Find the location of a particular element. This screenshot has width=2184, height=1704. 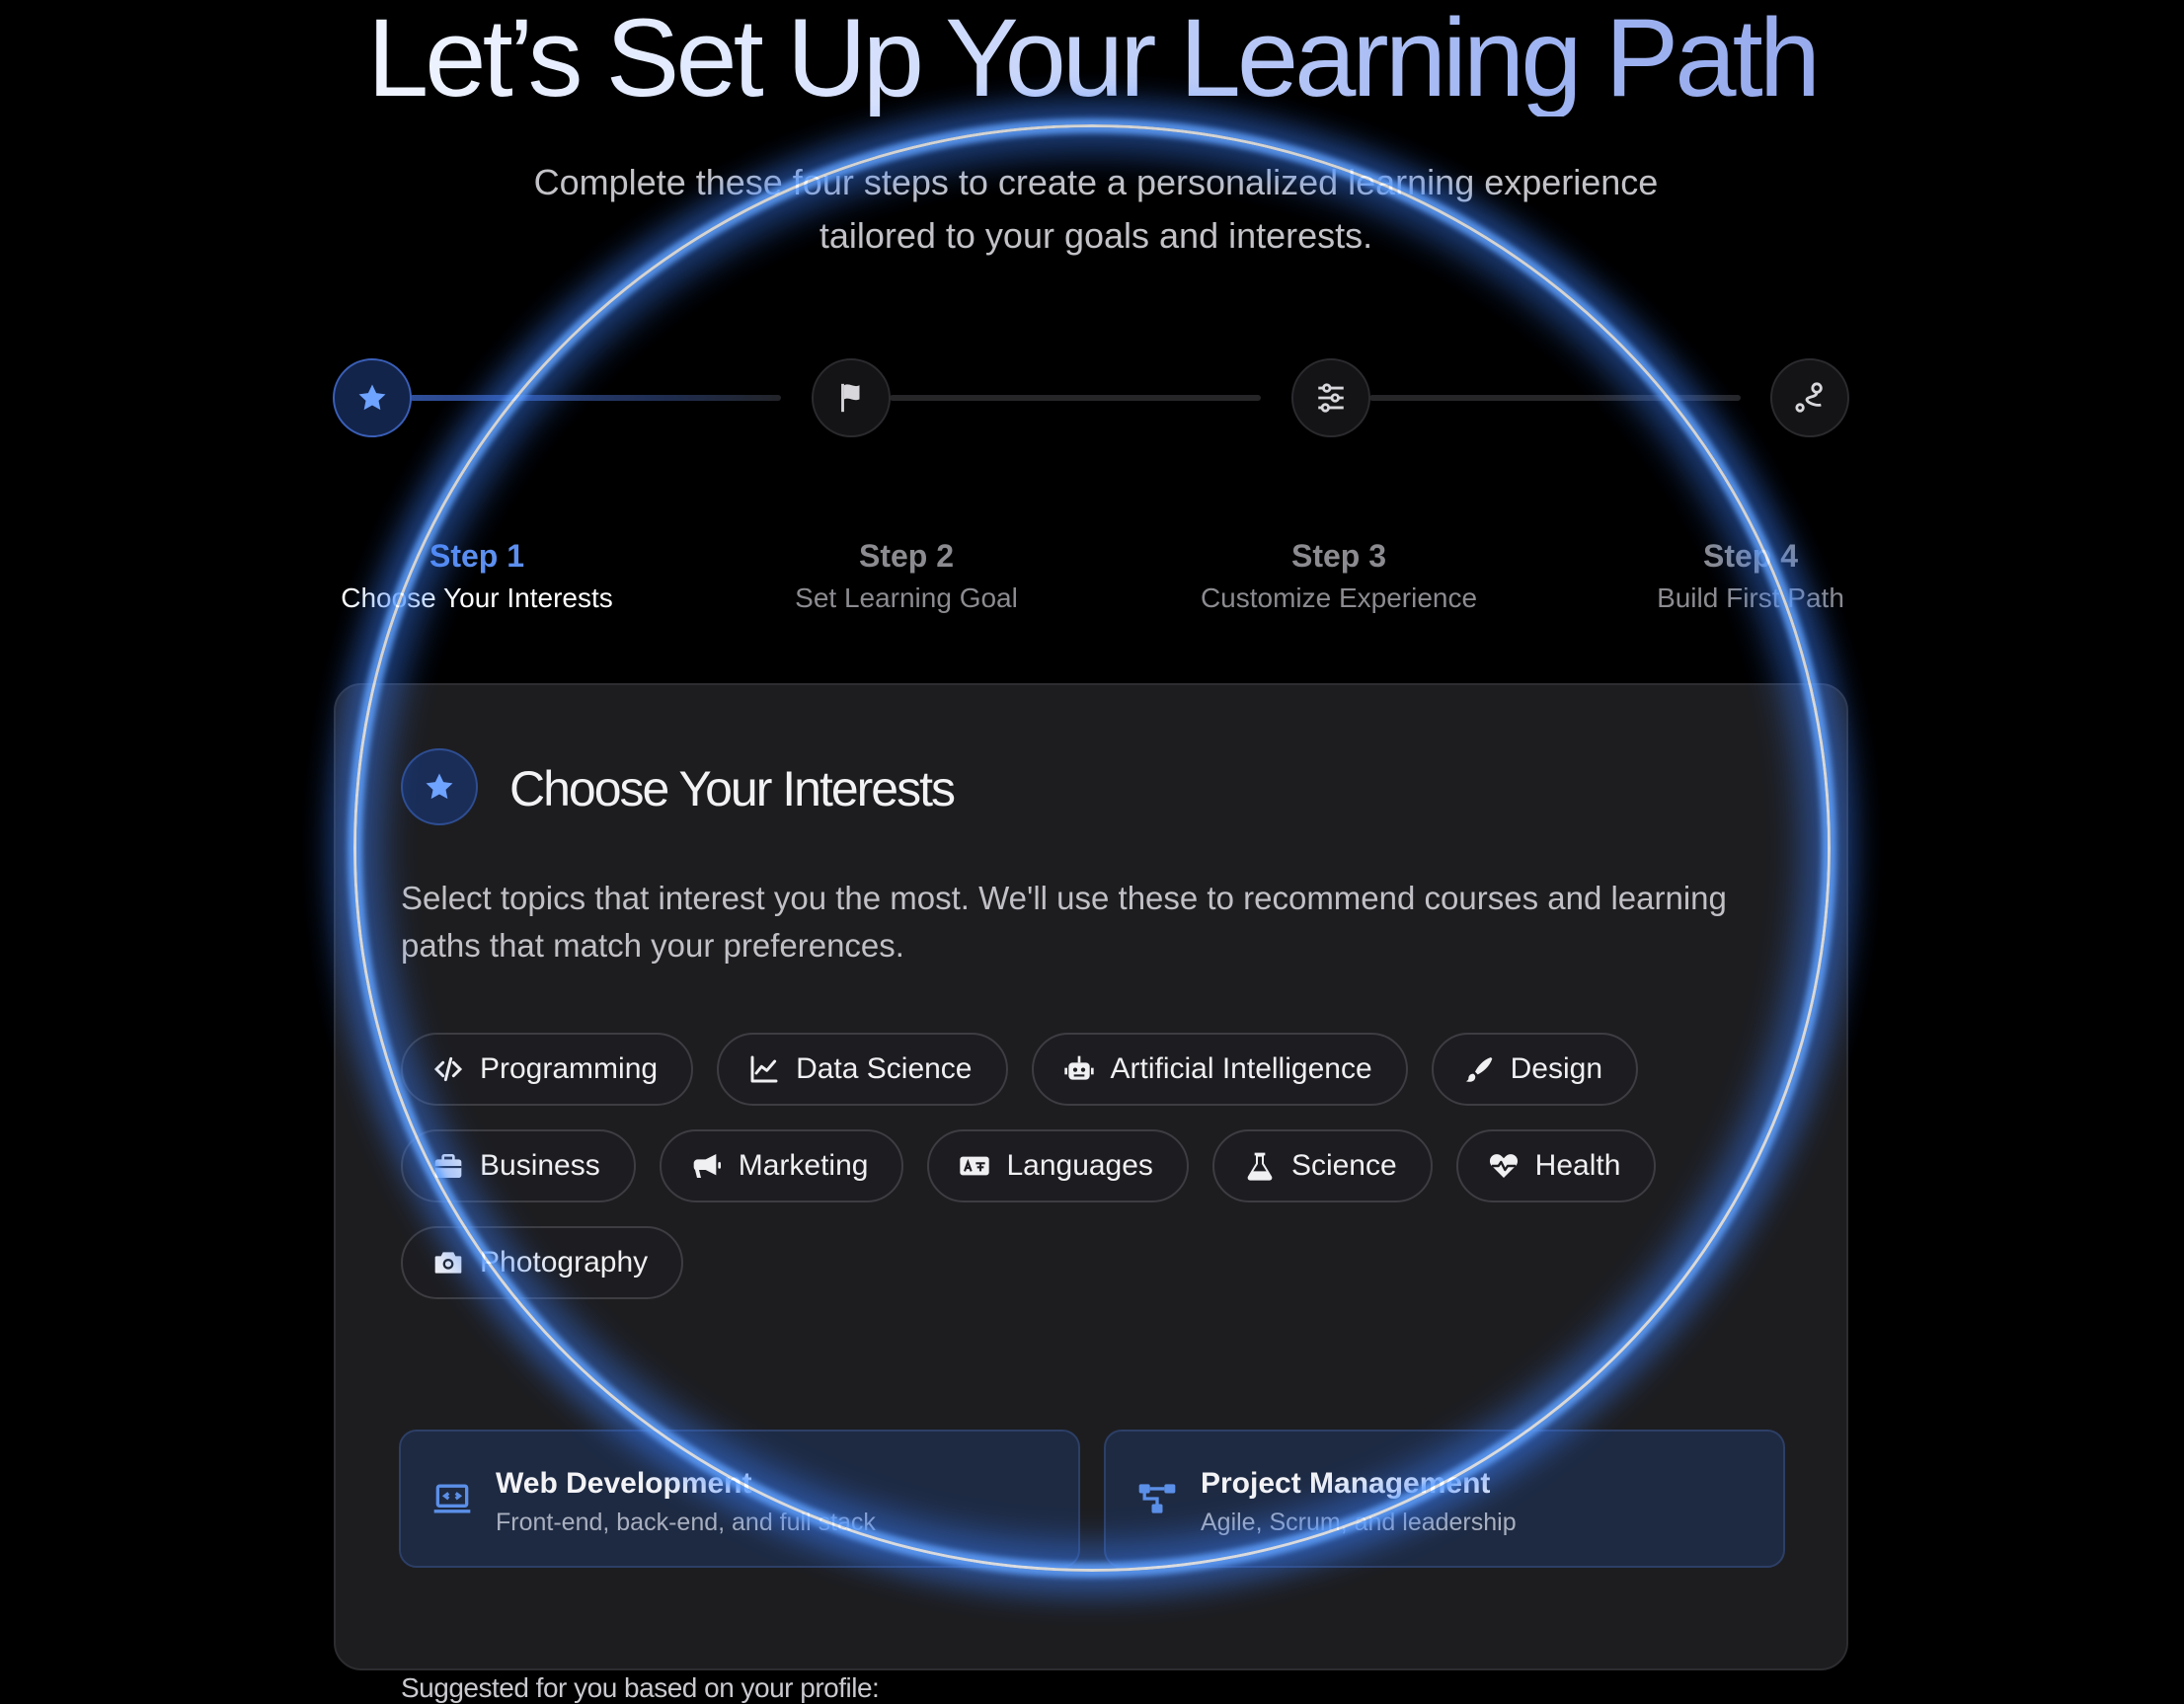

step-4-label: Step 4 is located at coordinates (1750, 556).